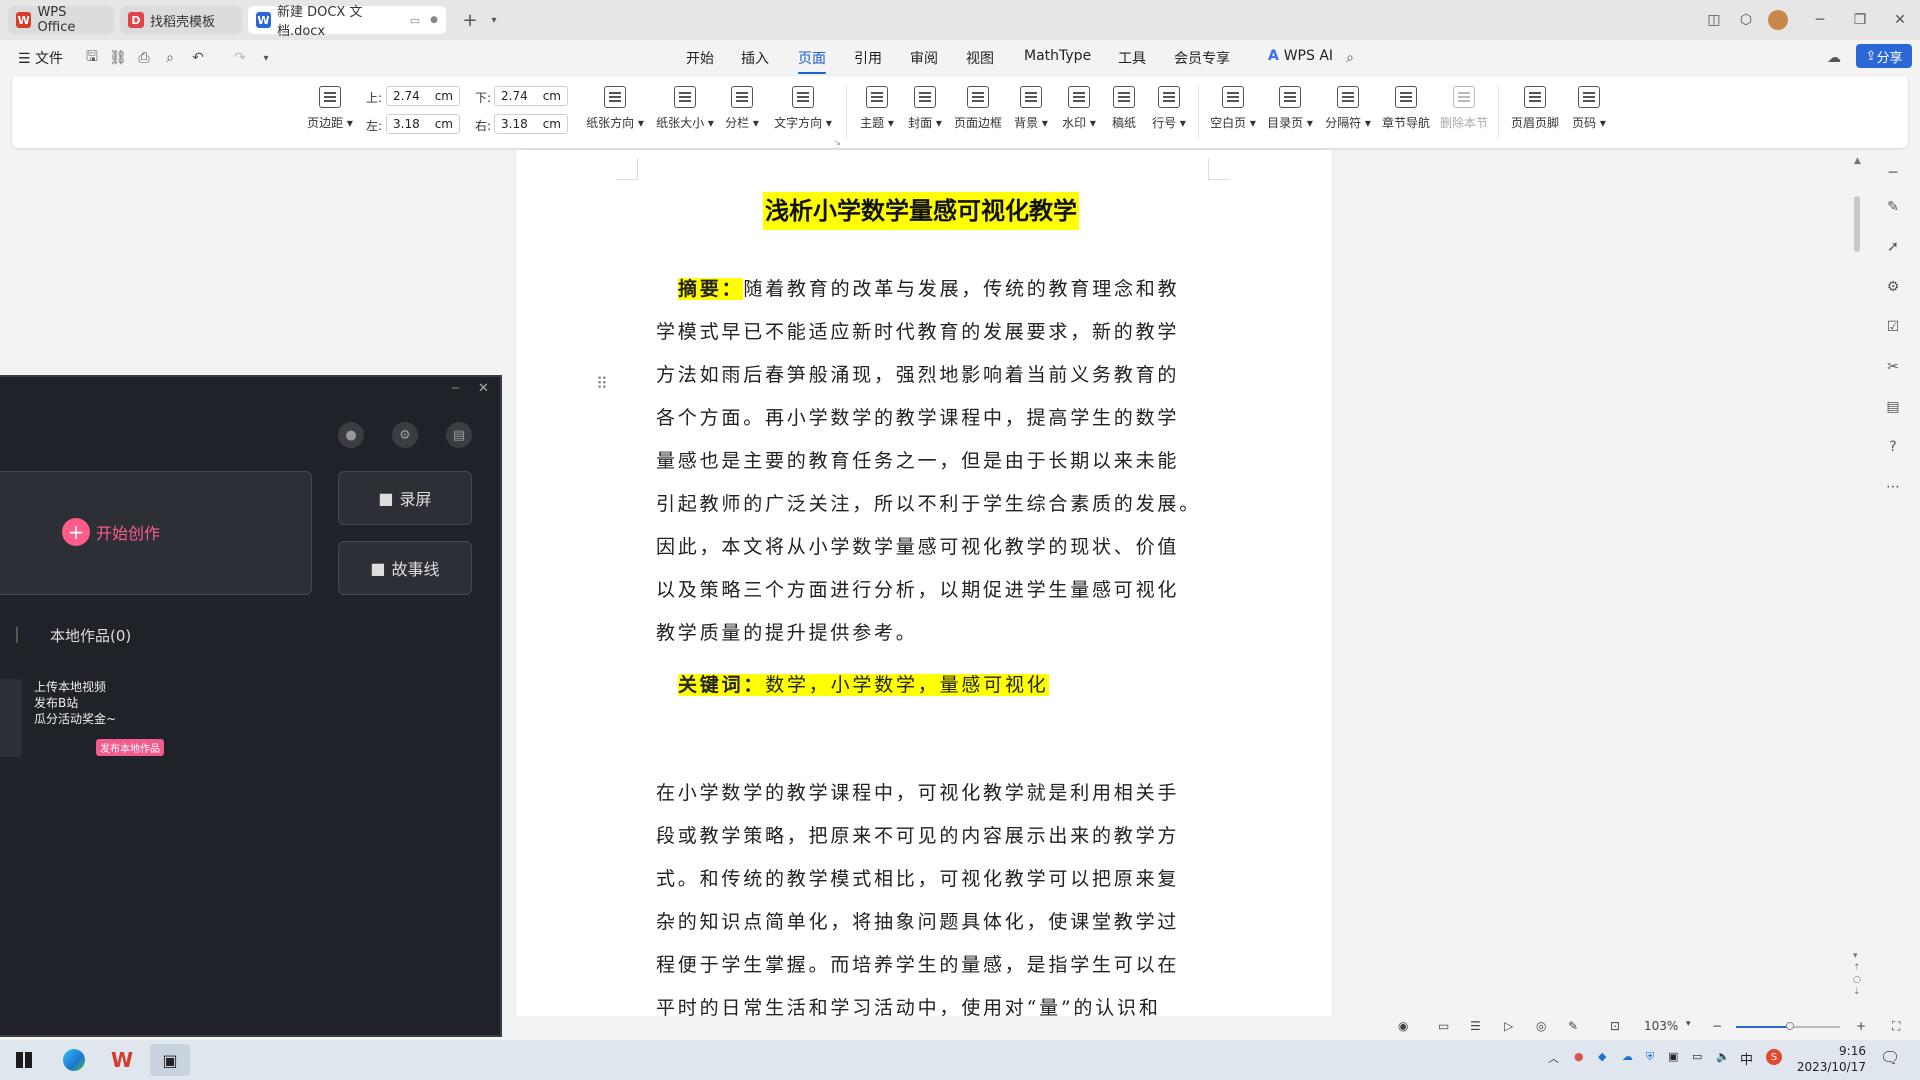  I want to click on separator-button: 分隔符 ▾, so click(1348, 112).